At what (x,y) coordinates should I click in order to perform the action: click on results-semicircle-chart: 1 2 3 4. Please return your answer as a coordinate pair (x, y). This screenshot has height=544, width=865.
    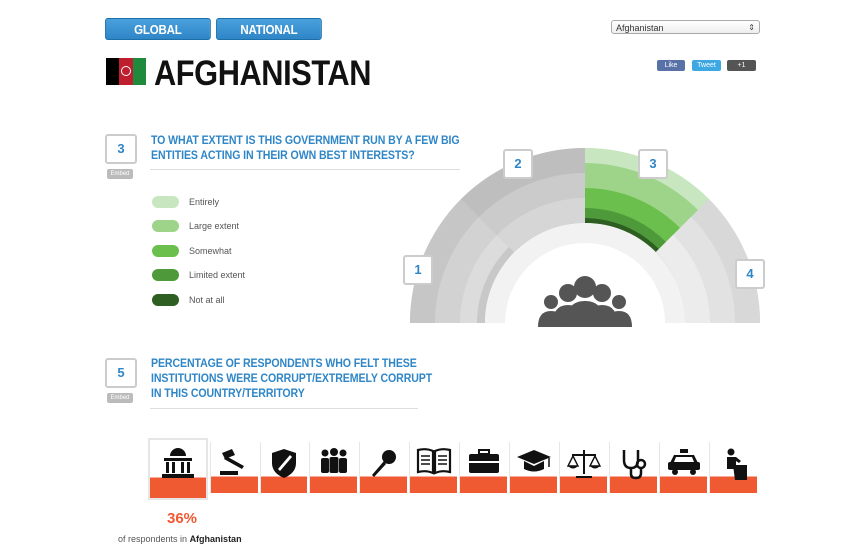
    Looking at the image, I should click on (584, 240).